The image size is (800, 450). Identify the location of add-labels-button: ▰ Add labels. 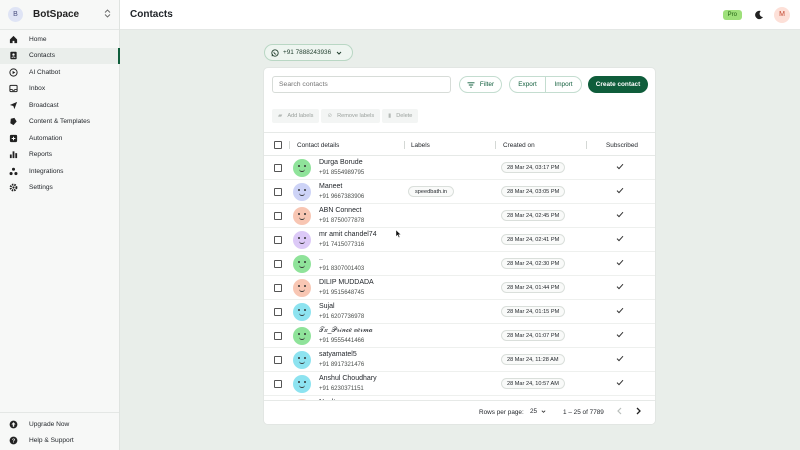
(296, 116).